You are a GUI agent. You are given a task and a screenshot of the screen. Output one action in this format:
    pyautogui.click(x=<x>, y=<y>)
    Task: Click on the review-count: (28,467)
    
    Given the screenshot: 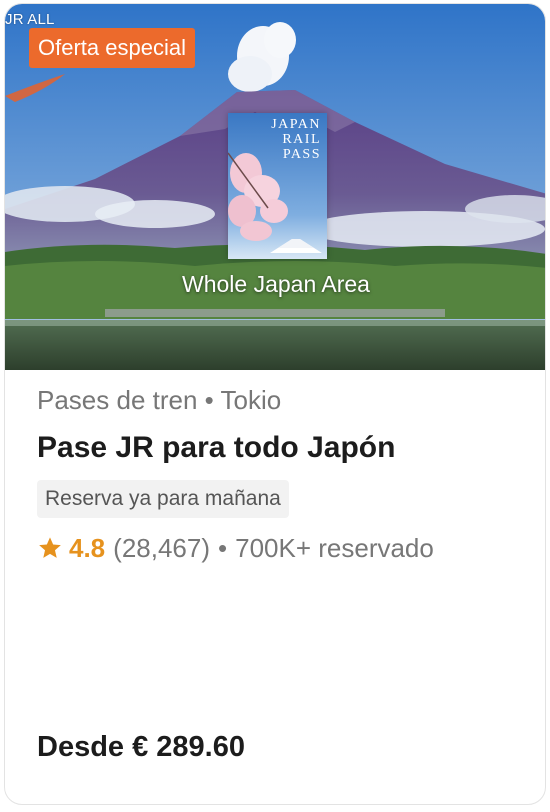 What is the action you would take?
    pyautogui.click(x=161, y=547)
    